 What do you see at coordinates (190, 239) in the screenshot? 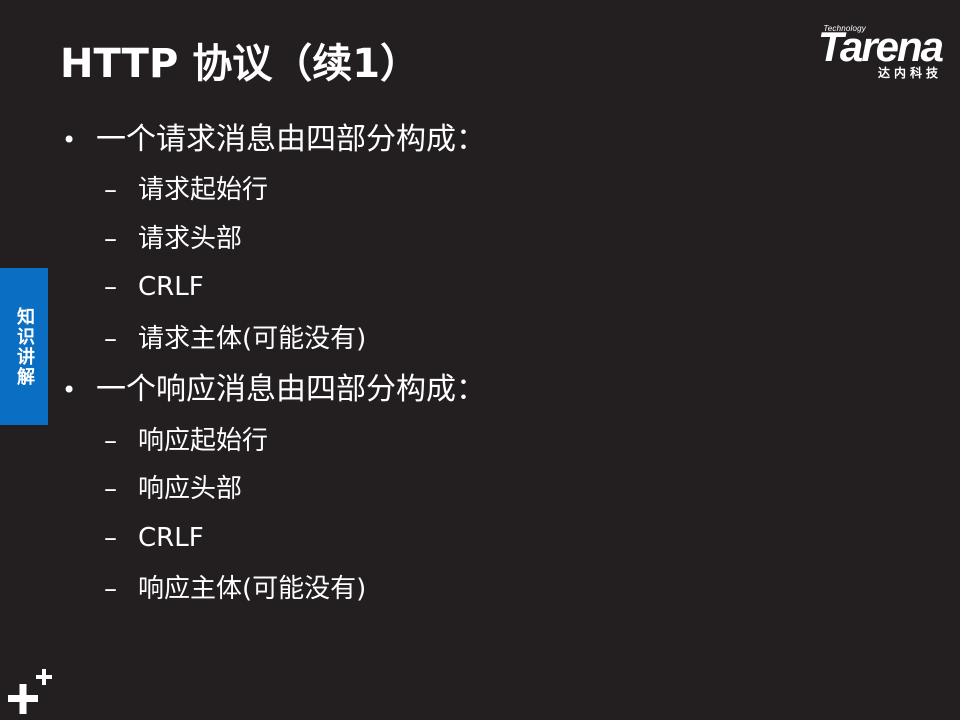
I see `sub-text: 请求头部` at bounding box center [190, 239].